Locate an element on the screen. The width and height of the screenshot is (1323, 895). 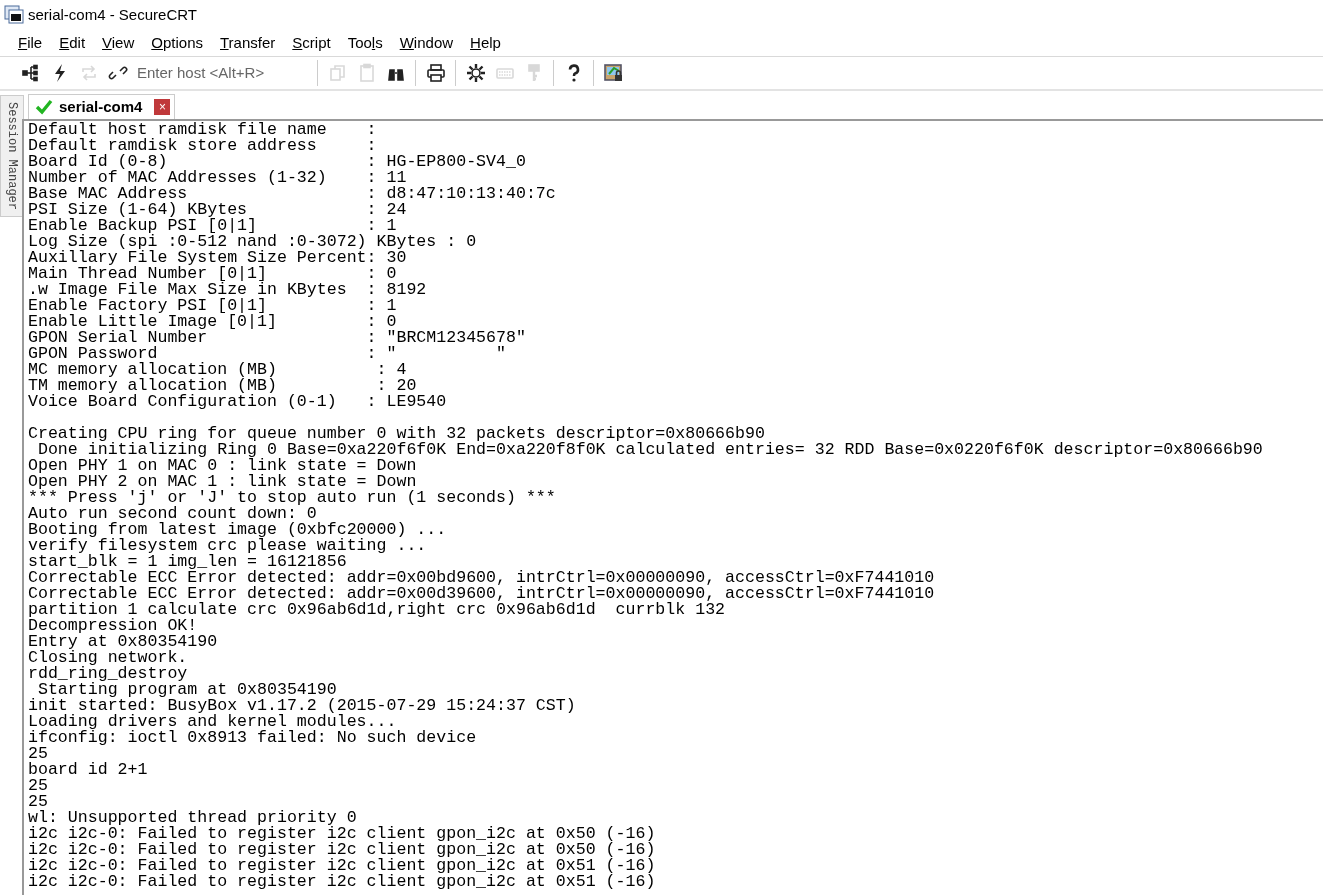
terminal-line: Auto run second count down: 0 is located at coordinates (172, 514).